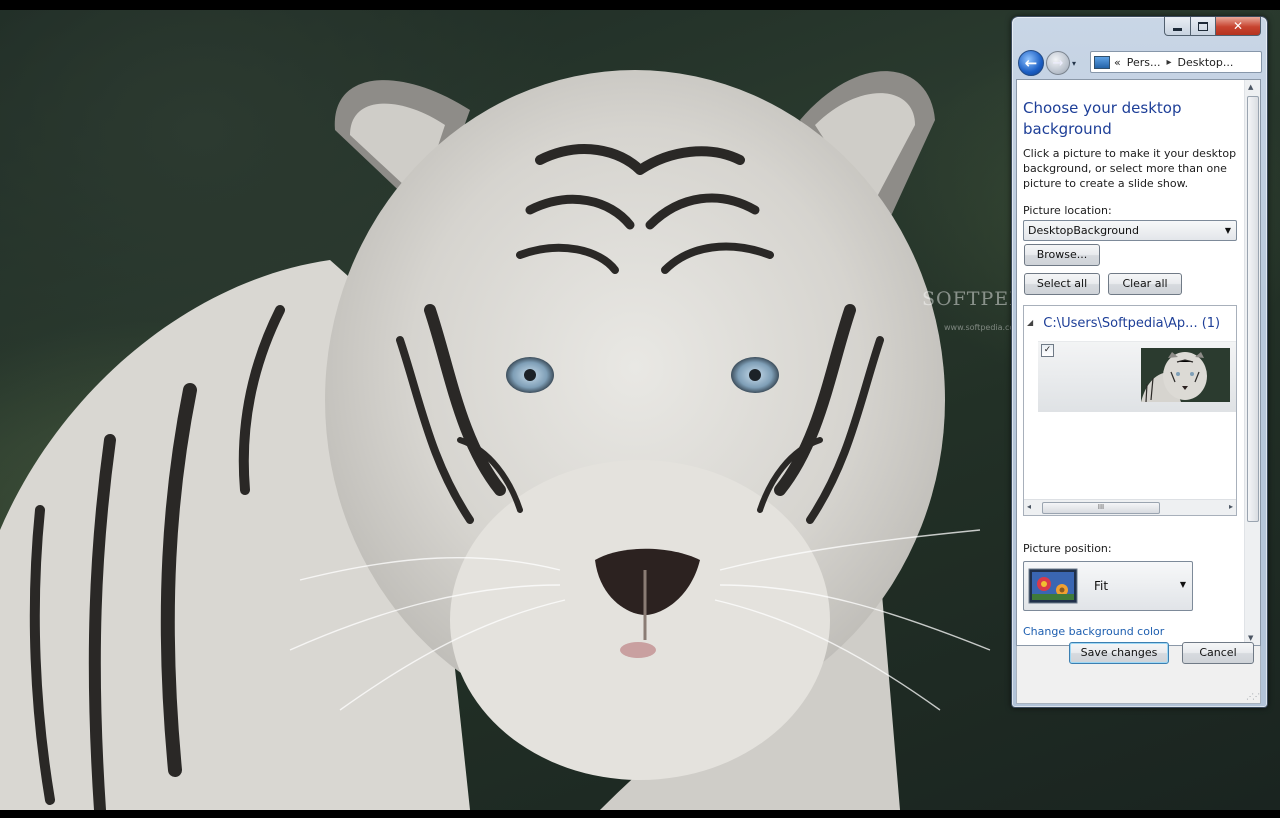  Describe the element at coordinates (1253, 696) in the screenshot. I see `resize-grip-icon: ⋰⋰` at that location.